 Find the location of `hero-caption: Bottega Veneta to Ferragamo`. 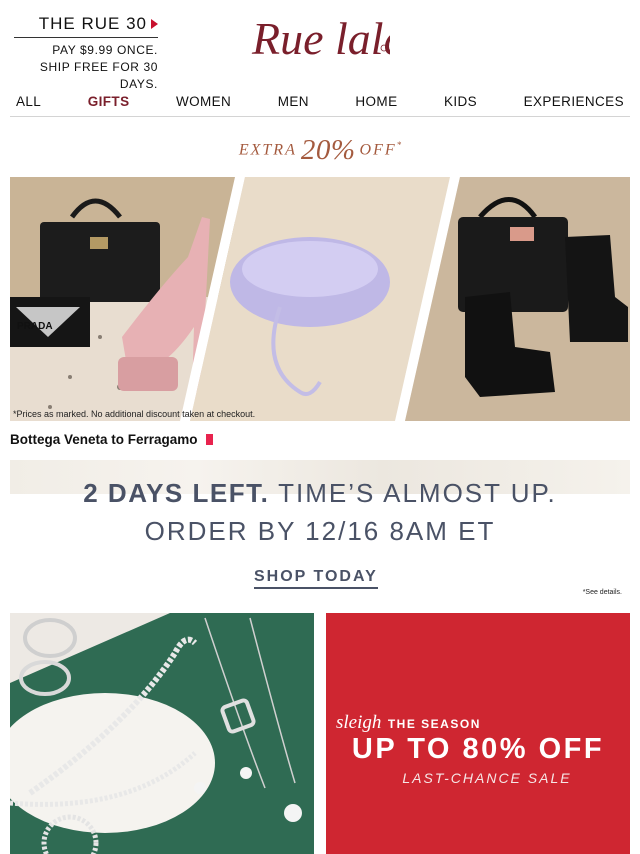

hero-caption: Bottega Veneta to Ferragamo is located at coordinates (111, 439).